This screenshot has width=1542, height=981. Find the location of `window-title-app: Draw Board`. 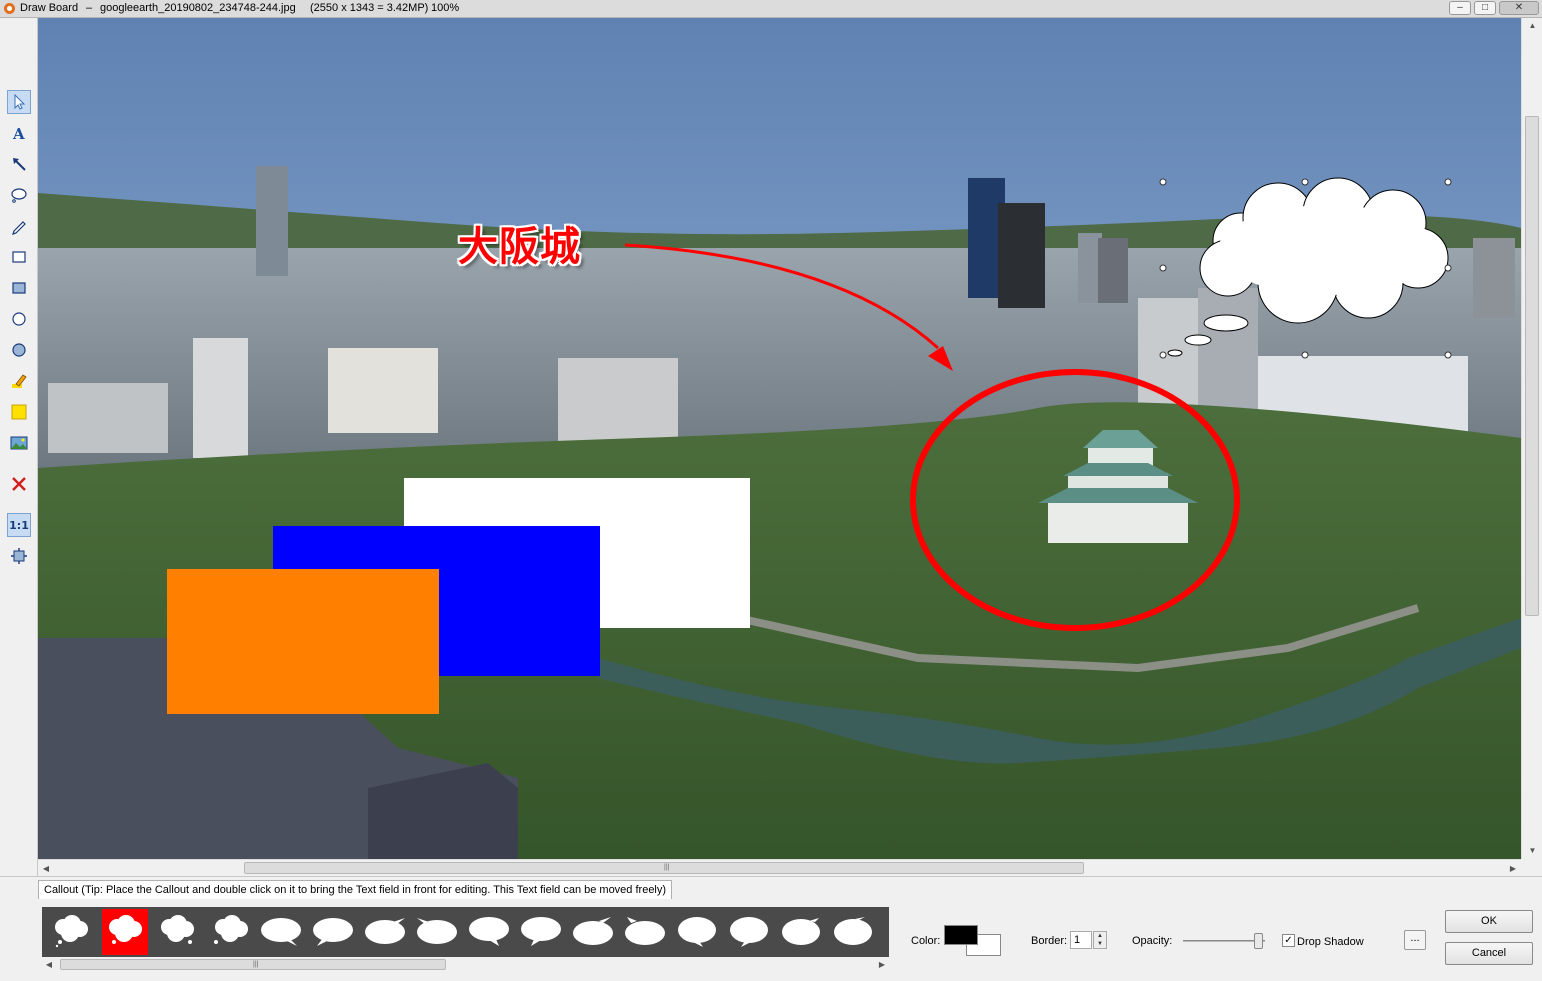

window-title-app: Draw Board is located at coordinates (49, 8).